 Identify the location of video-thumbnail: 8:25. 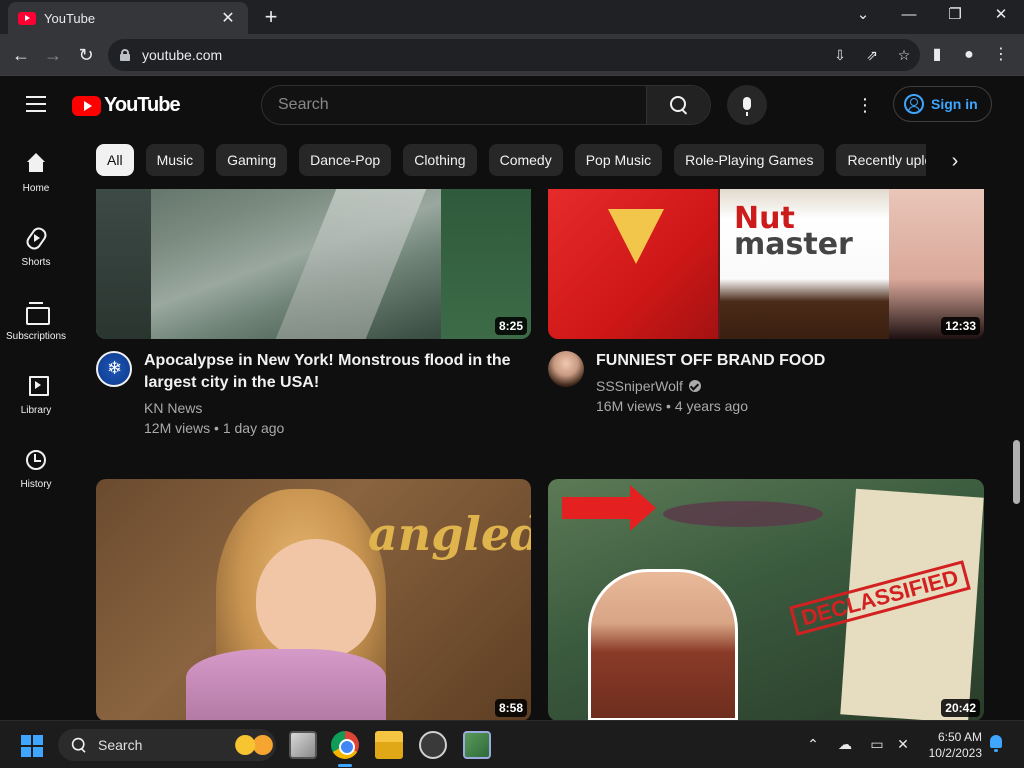
(313, 264).